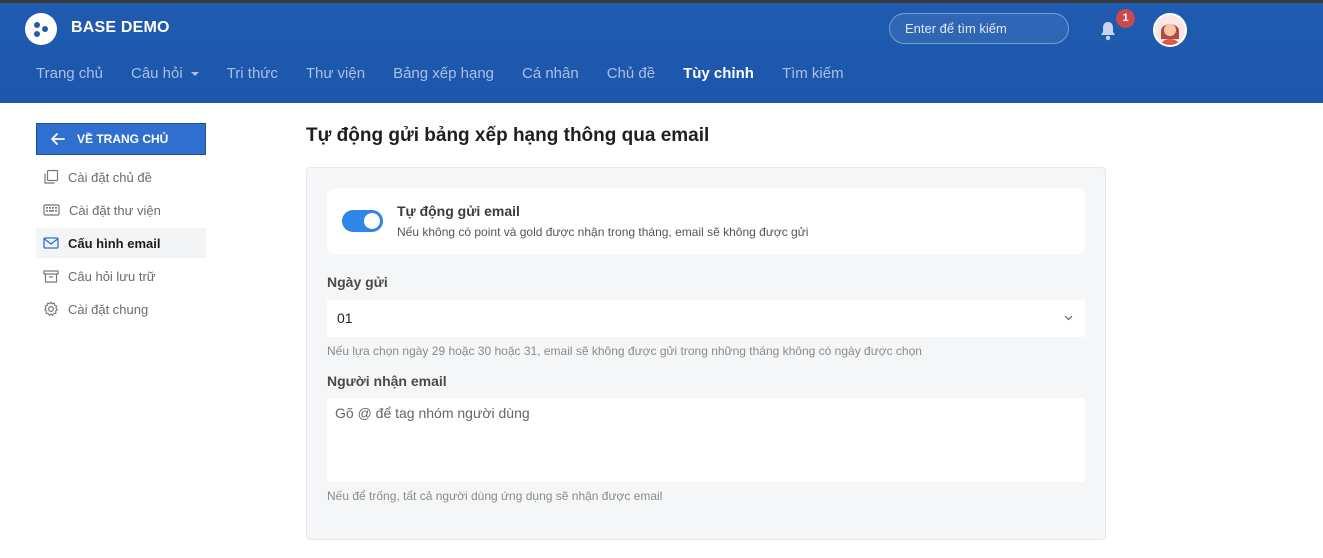  What do you see at coordinates (1125, 18) in the screenshot?
I see `notification-badge: 1` at bounding box center [1125, 18].